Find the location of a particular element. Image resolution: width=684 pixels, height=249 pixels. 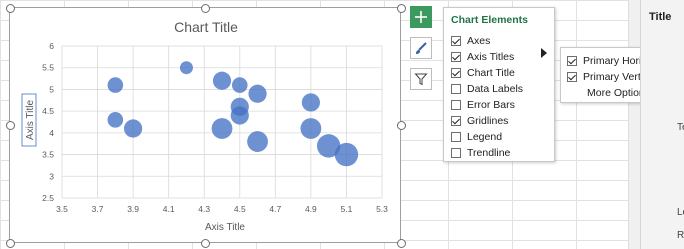

checkbox-data-labels is located at coordinates (456, 88).